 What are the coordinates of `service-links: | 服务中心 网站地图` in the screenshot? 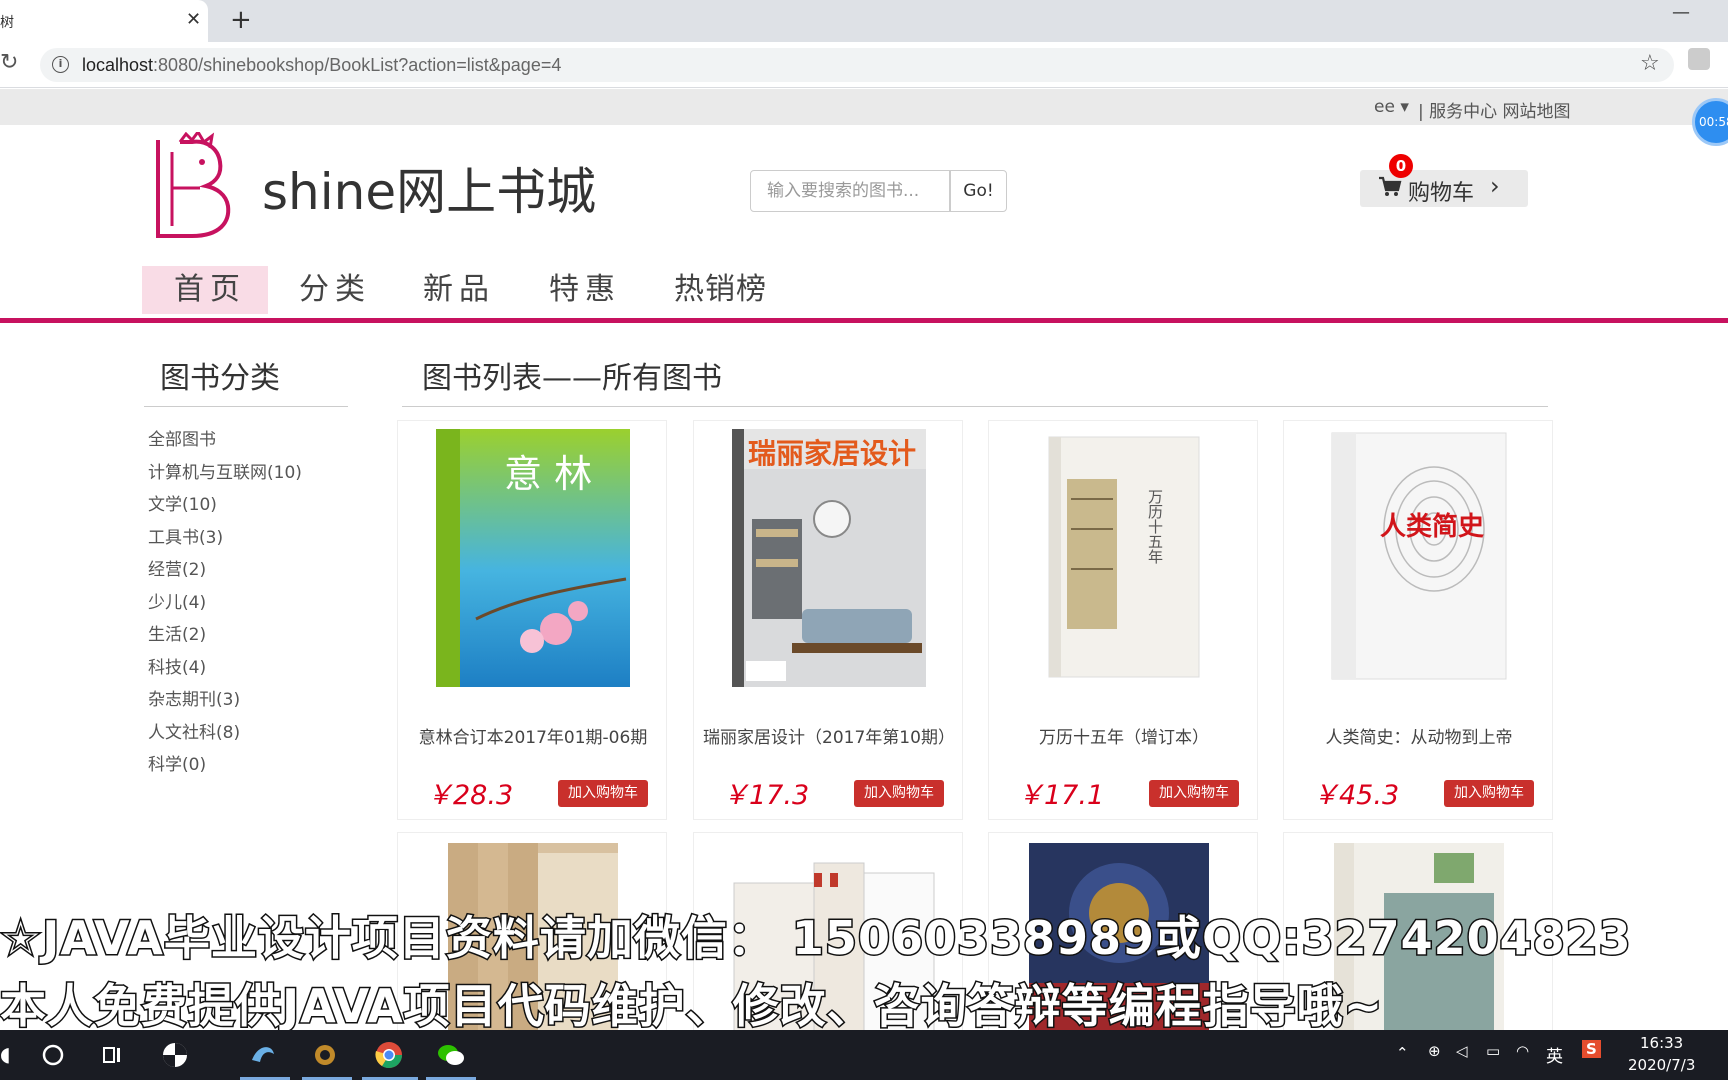 It's located at (1494, 109).